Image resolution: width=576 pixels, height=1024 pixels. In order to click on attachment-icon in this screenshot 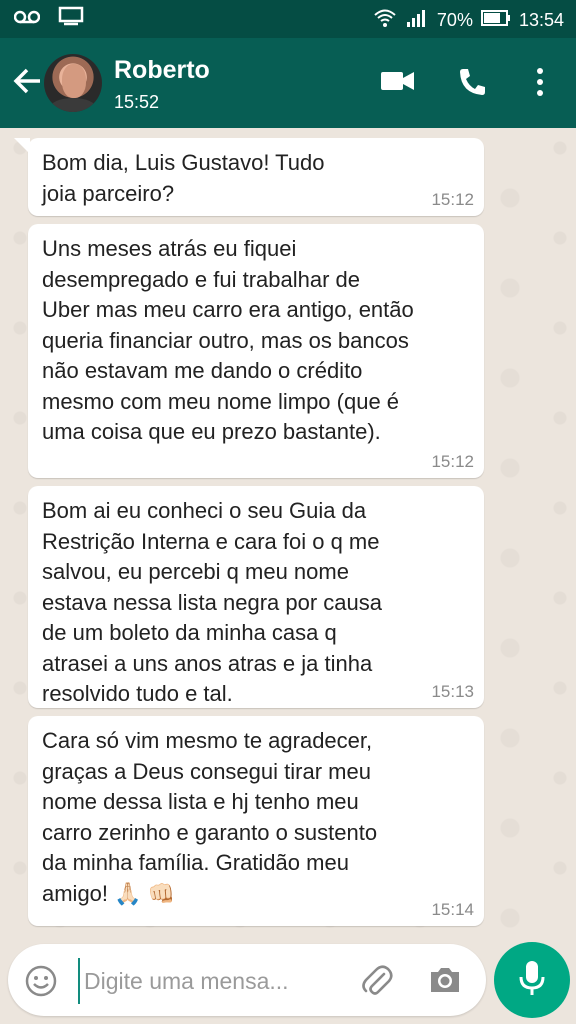, I will do `click(377, 983)`.